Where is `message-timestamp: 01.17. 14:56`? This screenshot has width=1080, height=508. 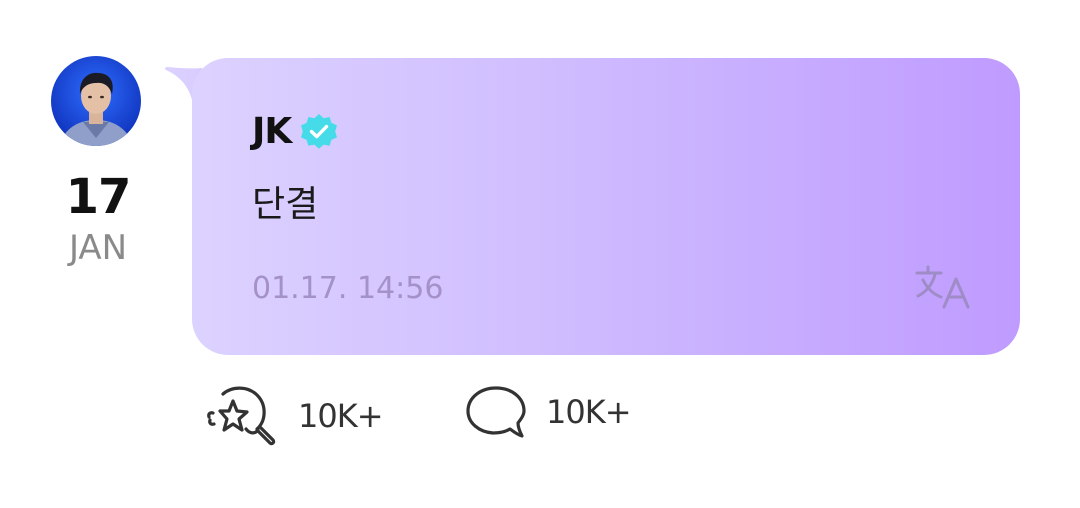 message-timestamp: 01.17. 14:56 is located at coordinates (348, 288).